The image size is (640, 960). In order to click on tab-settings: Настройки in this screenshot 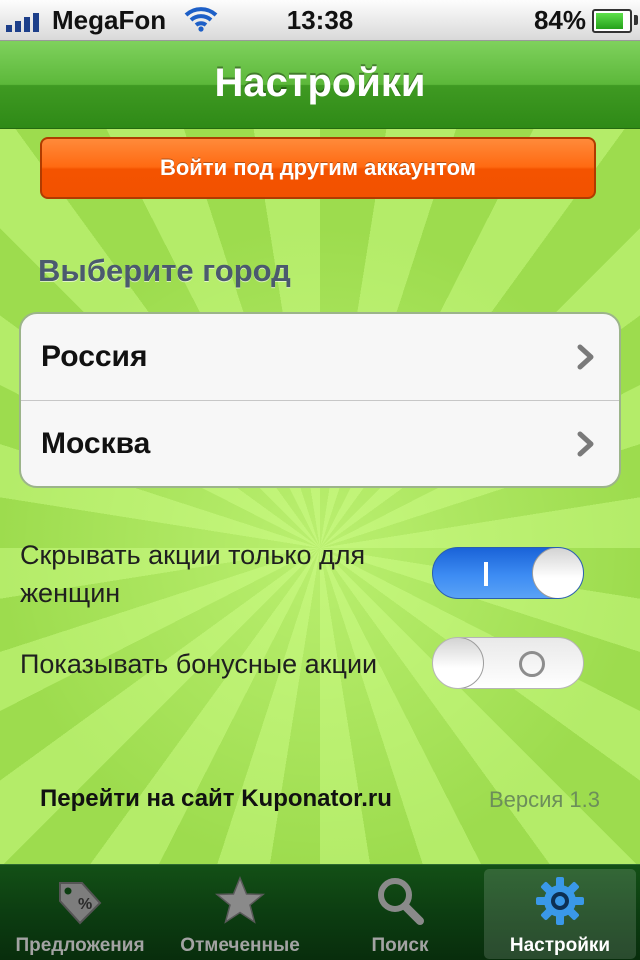, I will do `click(560, 914)`.